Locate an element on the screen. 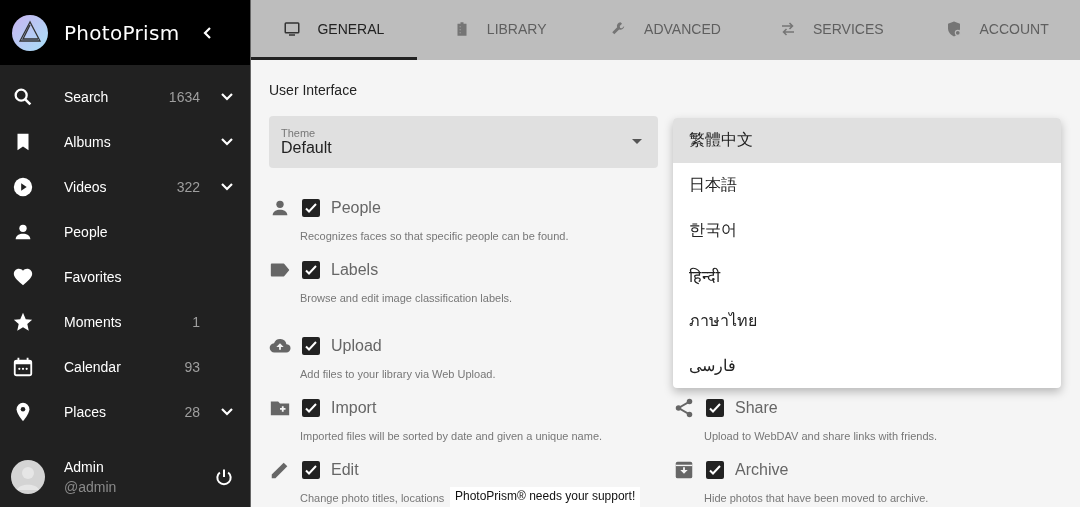  nav-item: Places 28 is located at coordinates (125, 411).